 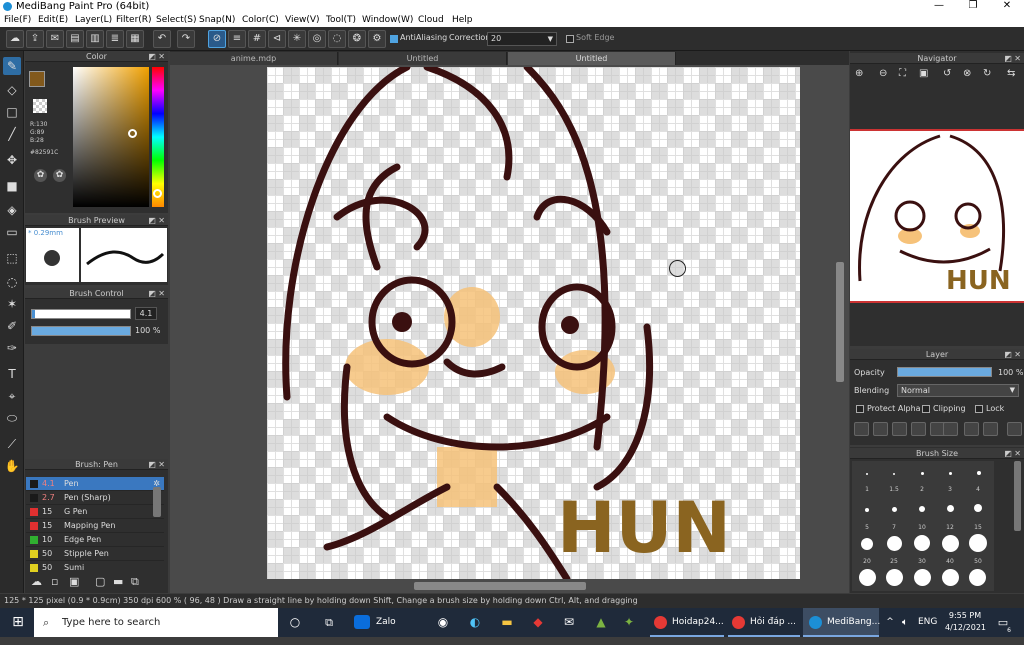 I want to click on grid-snap-icon: #, so click(x=257, y=39).